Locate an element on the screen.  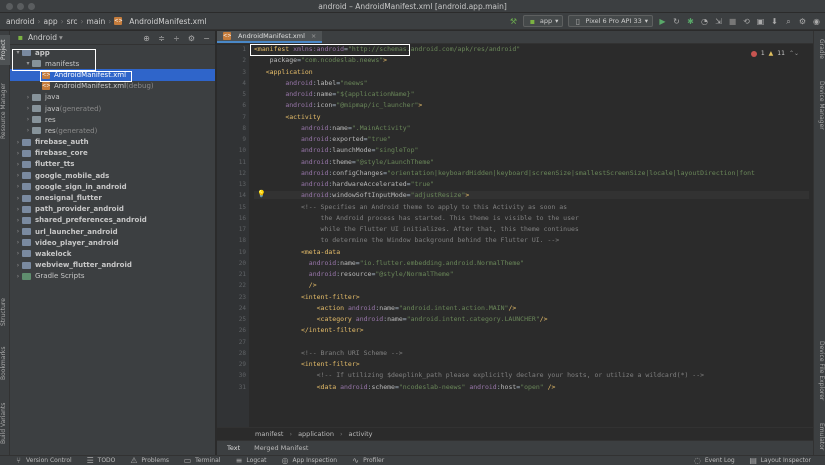
event-log-button: ◌ Event Log is located at coordinates (714, 460).